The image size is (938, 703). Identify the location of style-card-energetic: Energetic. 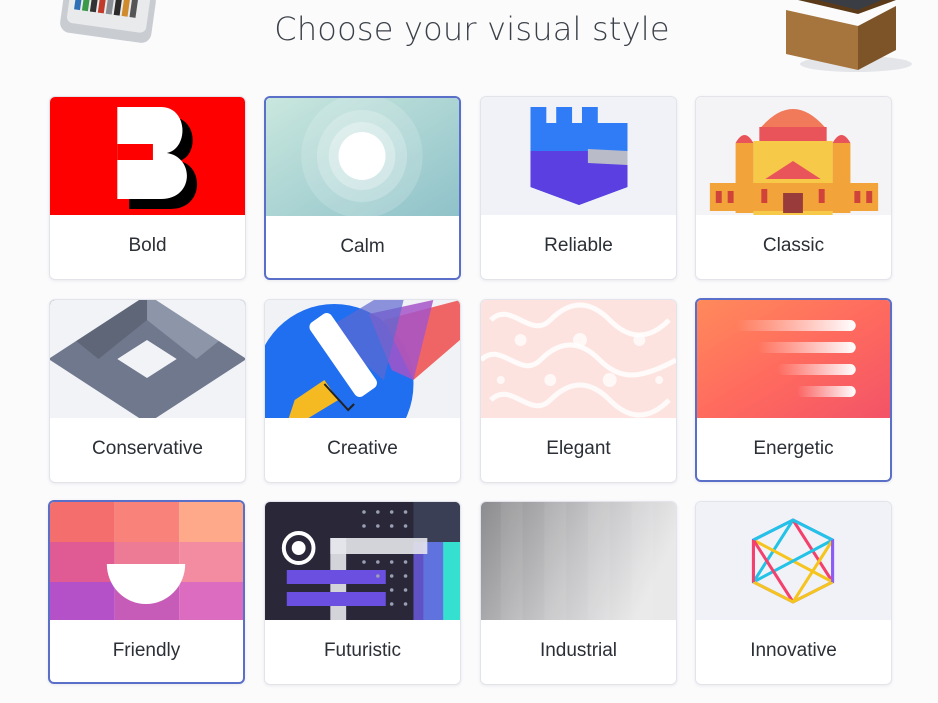
(793, 390).